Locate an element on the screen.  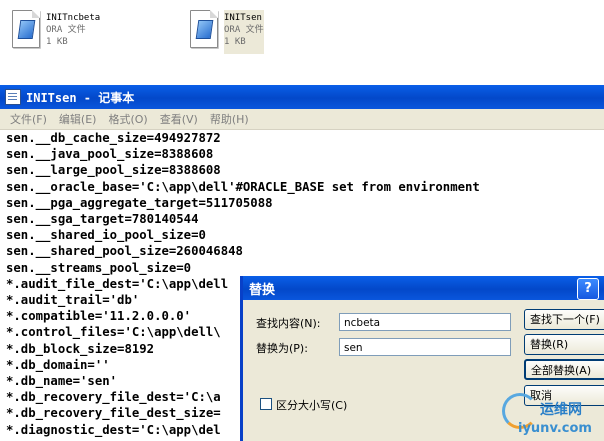
editor-line: sen.__java_pool_size=8388608 is located at coordinates (110, 154).